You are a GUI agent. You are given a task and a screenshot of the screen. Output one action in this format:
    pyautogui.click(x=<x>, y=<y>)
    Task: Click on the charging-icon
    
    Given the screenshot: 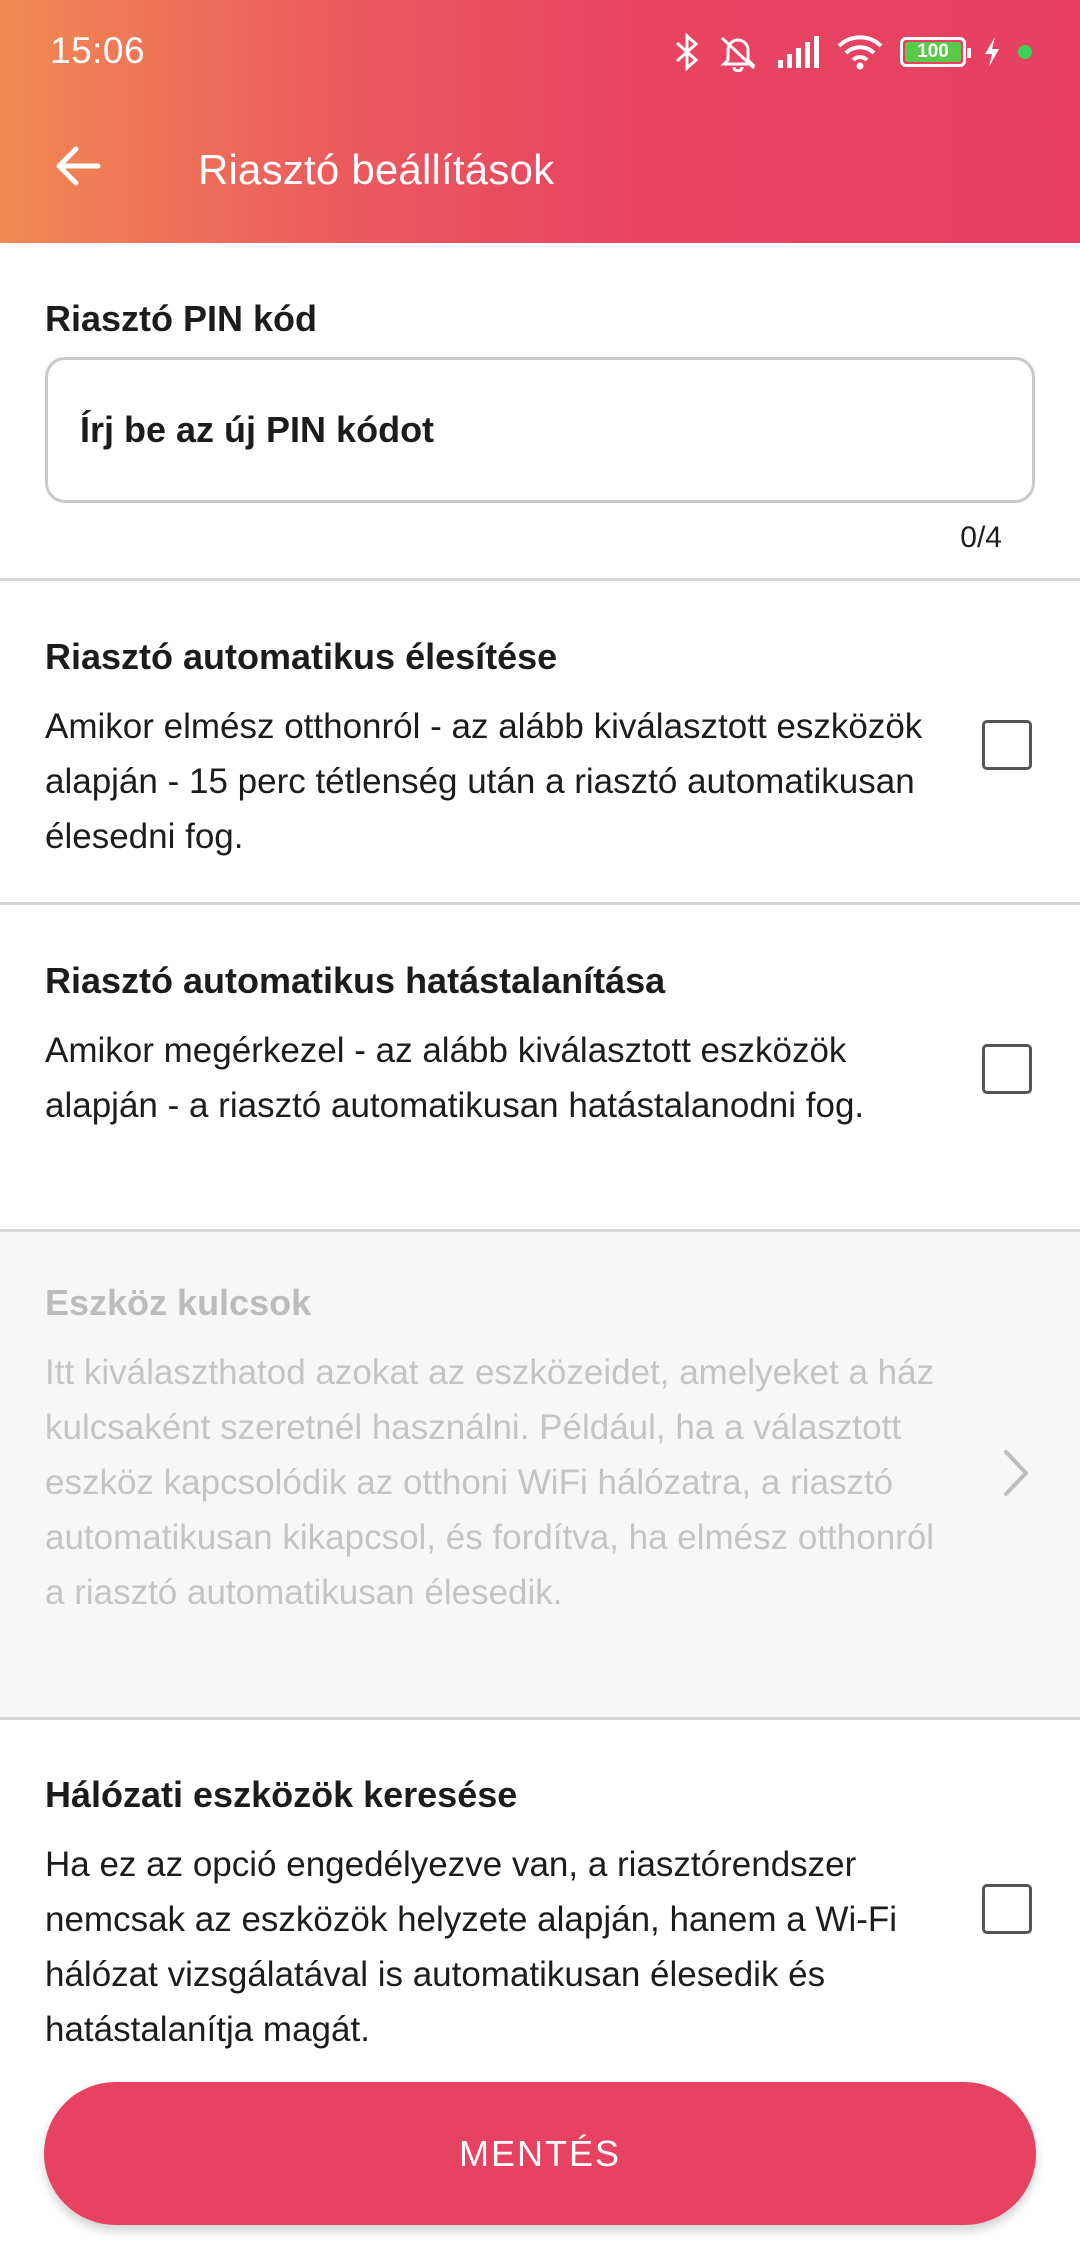 What is the action you would take?
    pyautogui.click(x=992, y=52)
    